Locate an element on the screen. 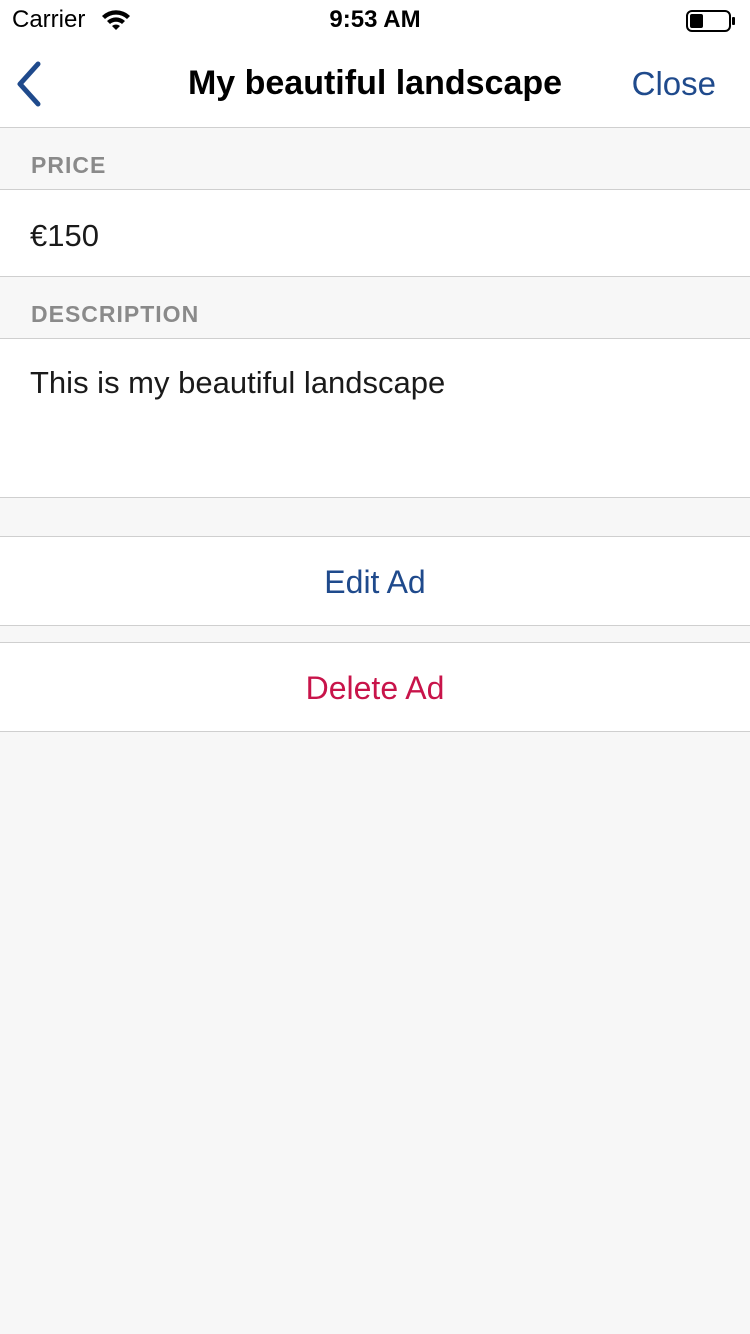 Image resolution: width=750 pixels, height=1334 pixels. description-header-label: DESCRIPTION is located at coordinates (115, 314).